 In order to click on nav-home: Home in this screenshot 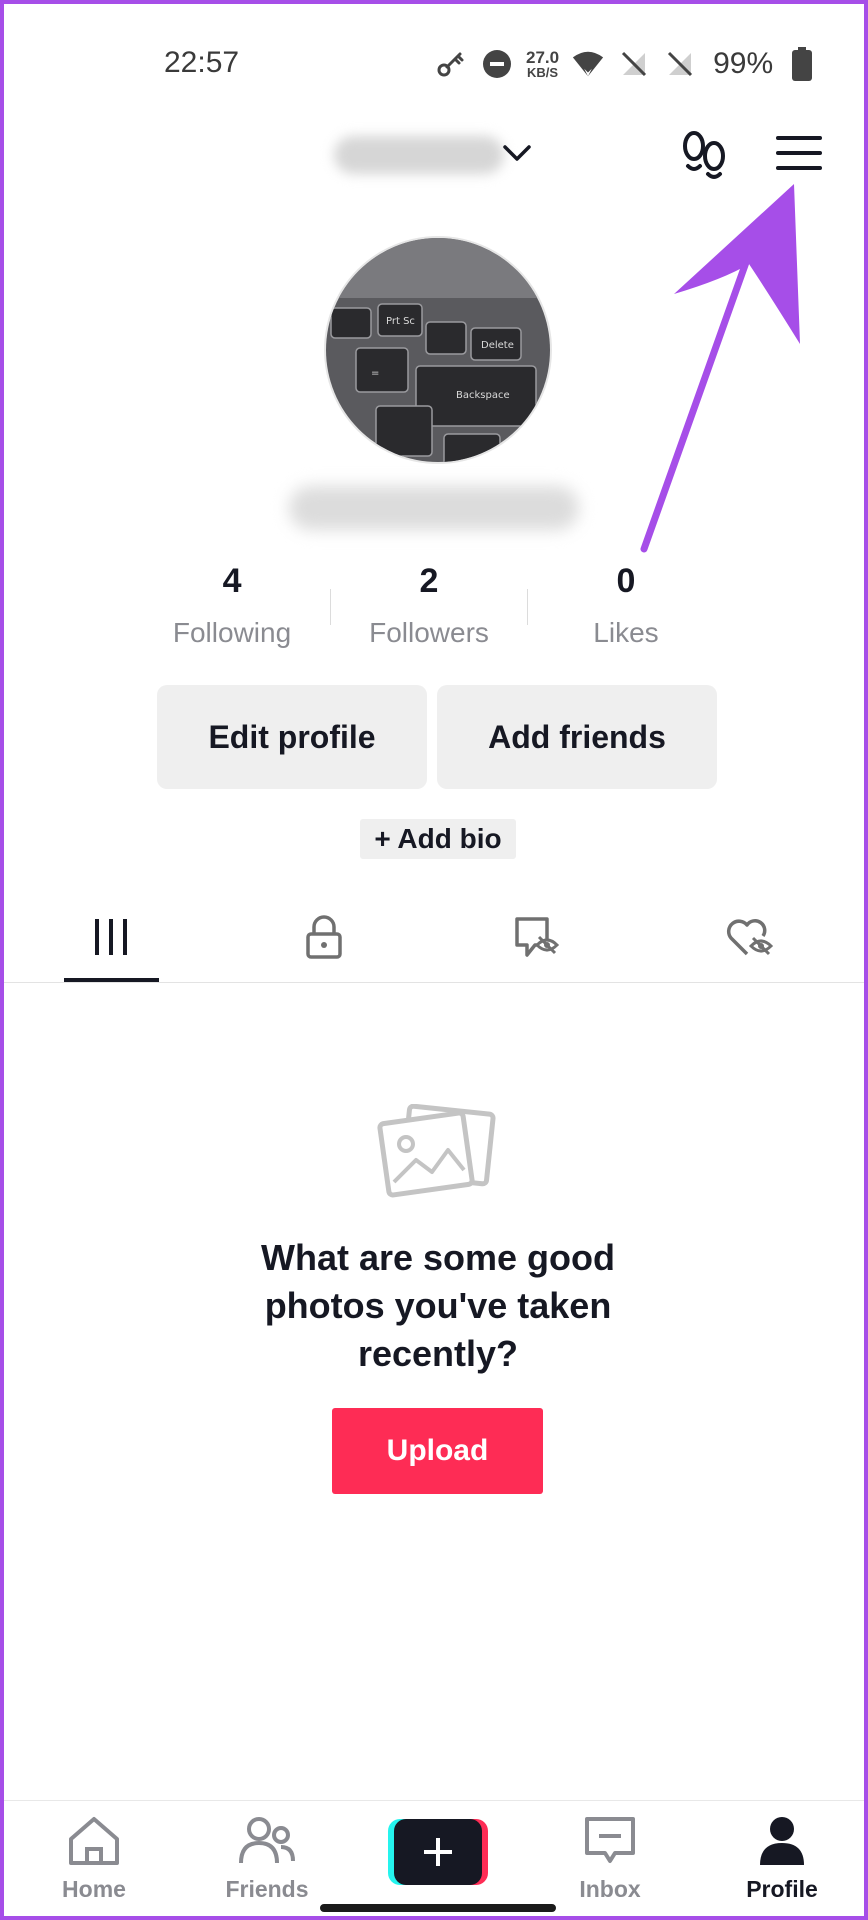, I will do `click(94, 1859)`.